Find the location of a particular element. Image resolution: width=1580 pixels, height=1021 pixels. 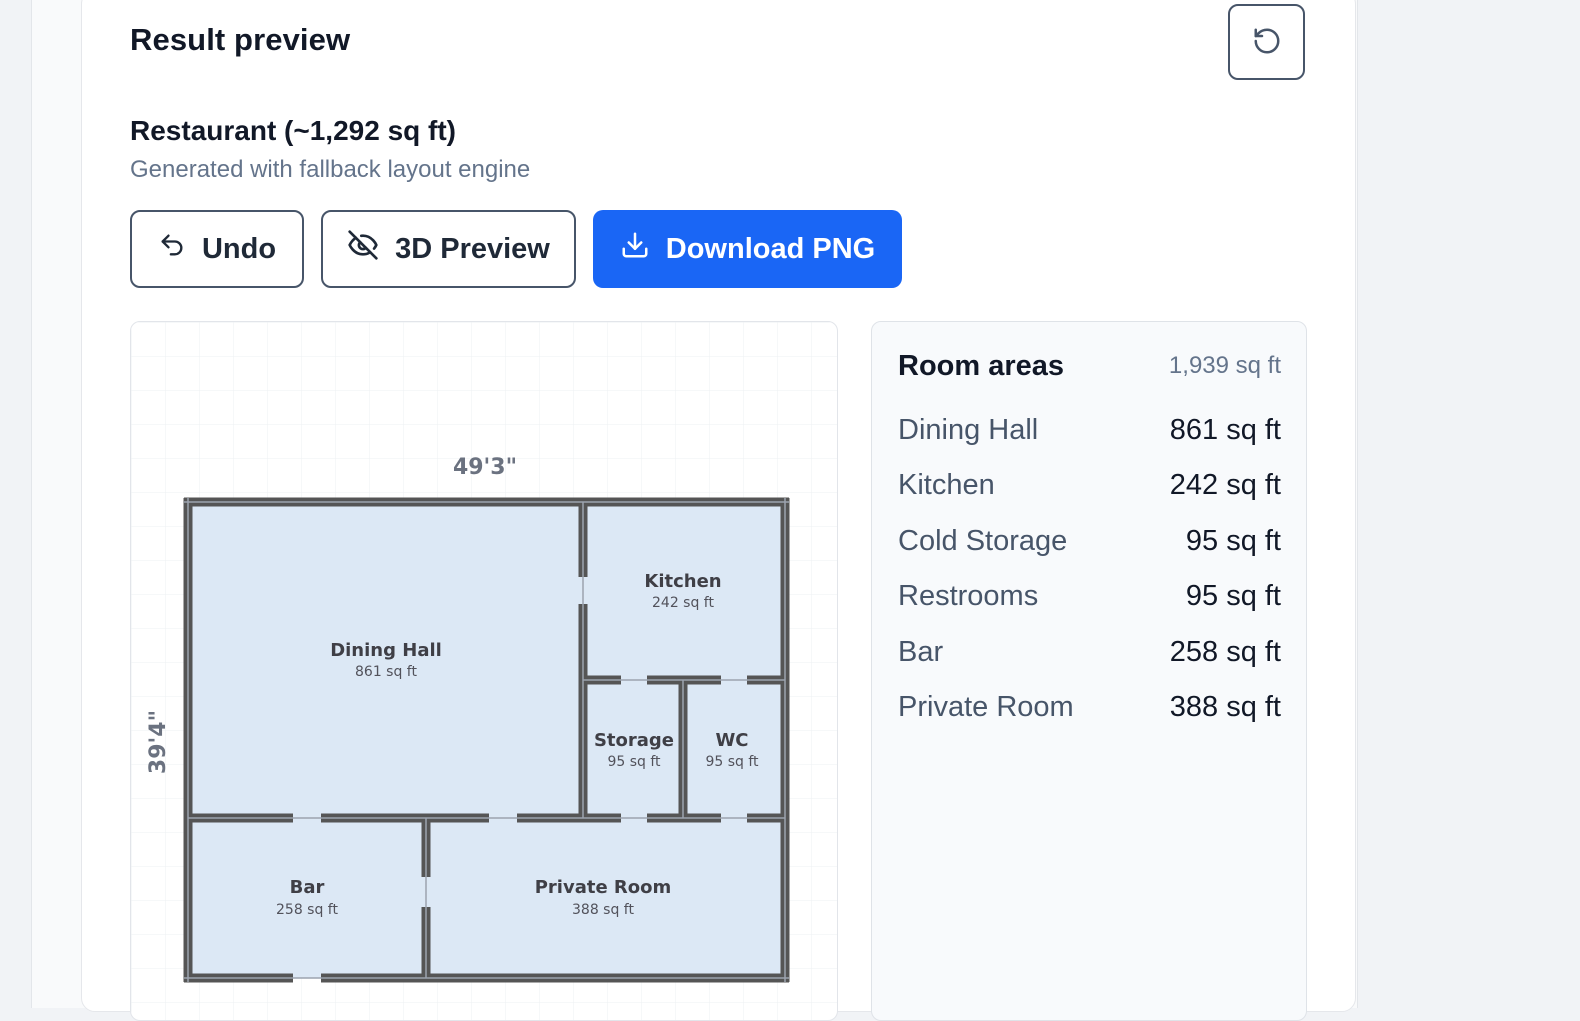

project-title: Restaurant (~1,292 sq ft) is located at coordinates (293, 130).